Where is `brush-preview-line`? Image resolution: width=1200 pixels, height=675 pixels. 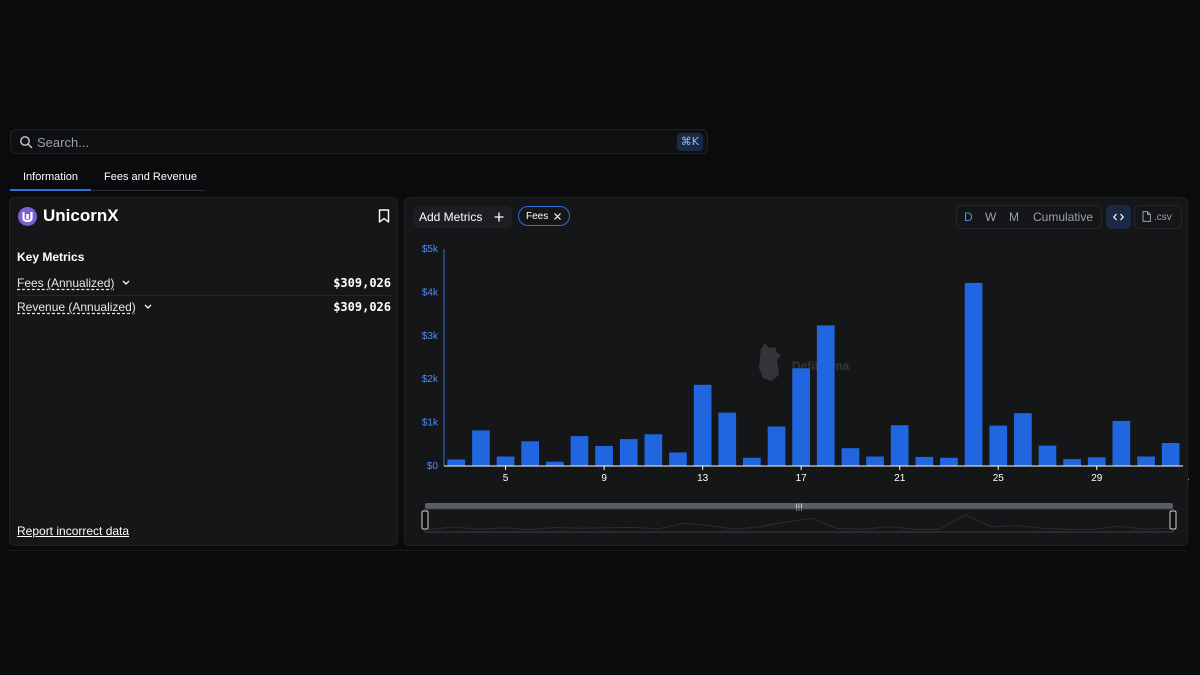 brush-preview-line is located at coordinates (799, 522).